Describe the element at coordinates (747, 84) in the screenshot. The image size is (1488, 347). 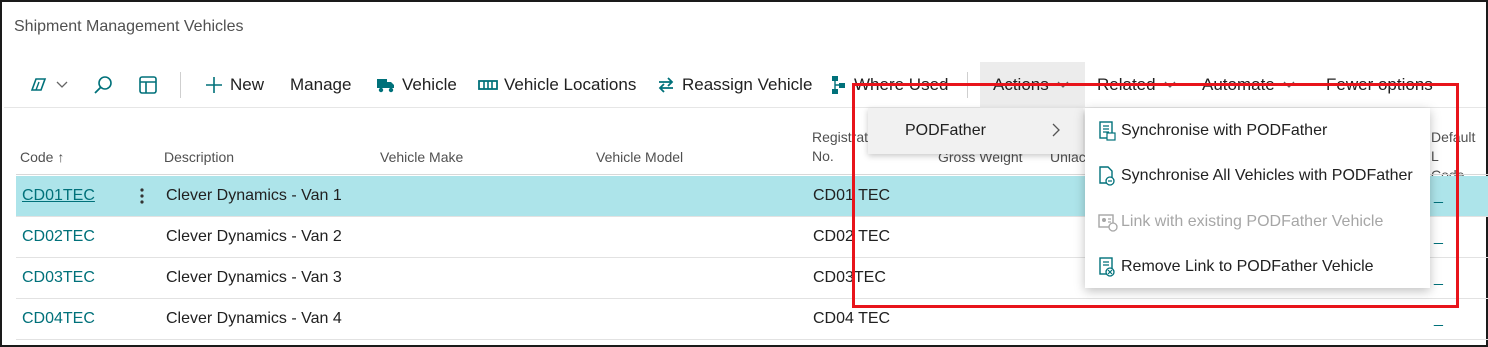
I see `reassign-vehicle-label: Reassign Vehicle` at that location.